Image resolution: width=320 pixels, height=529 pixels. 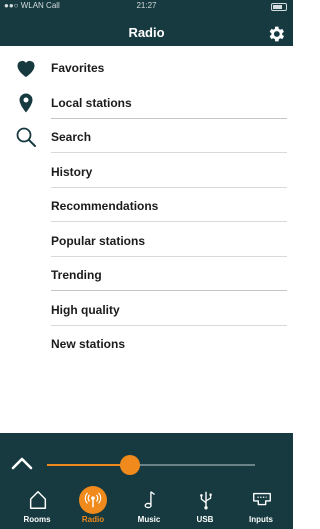 What do you see at coordinates (93, 500) in the screenshot?
I see `radio-icon` at bounding box center [93, 500].